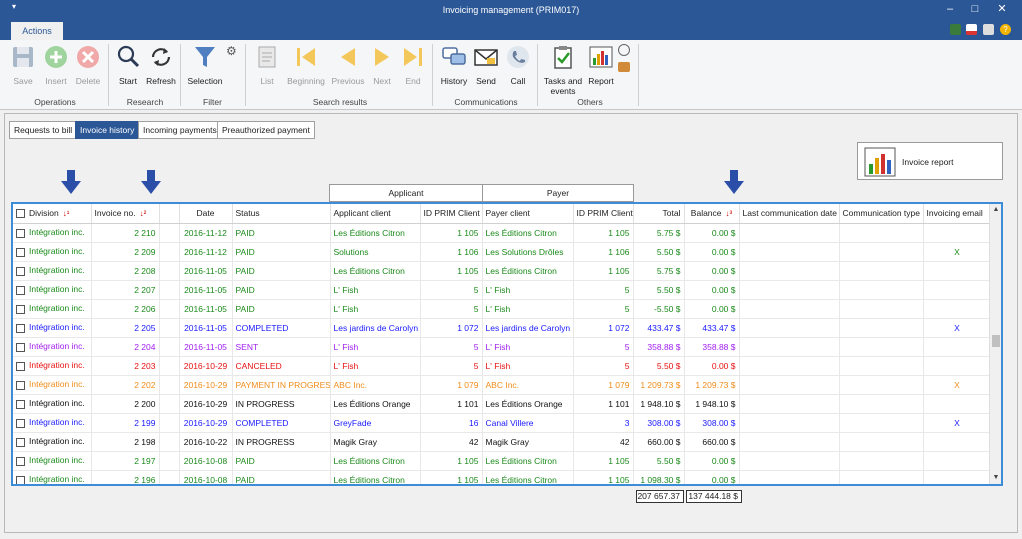  I want to click on table-cell: Les Éditions Citron, so click(375, 233).